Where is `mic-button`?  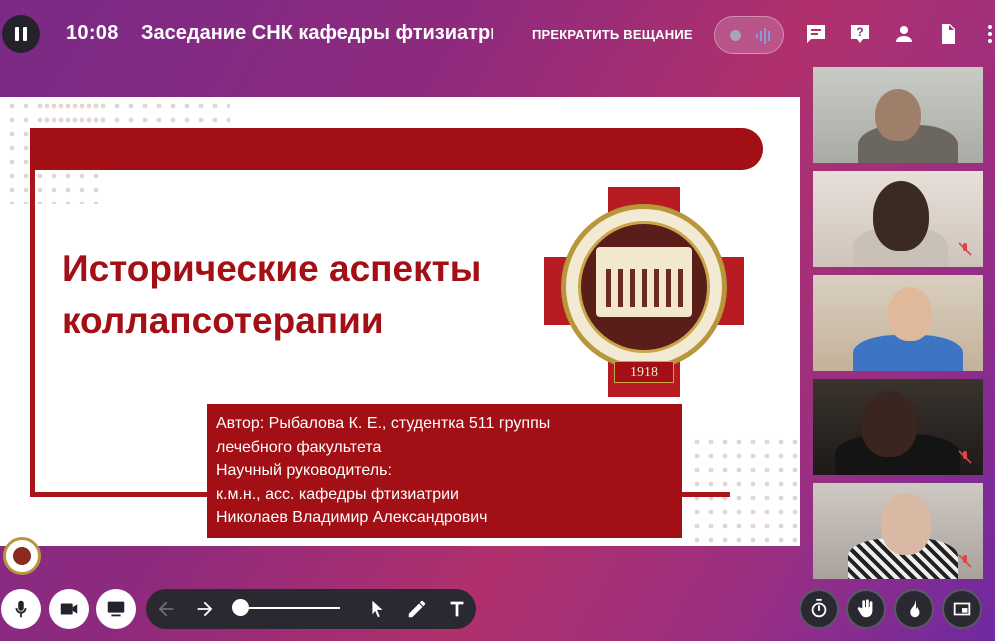
mic-button is located at coordinates (21, 609).